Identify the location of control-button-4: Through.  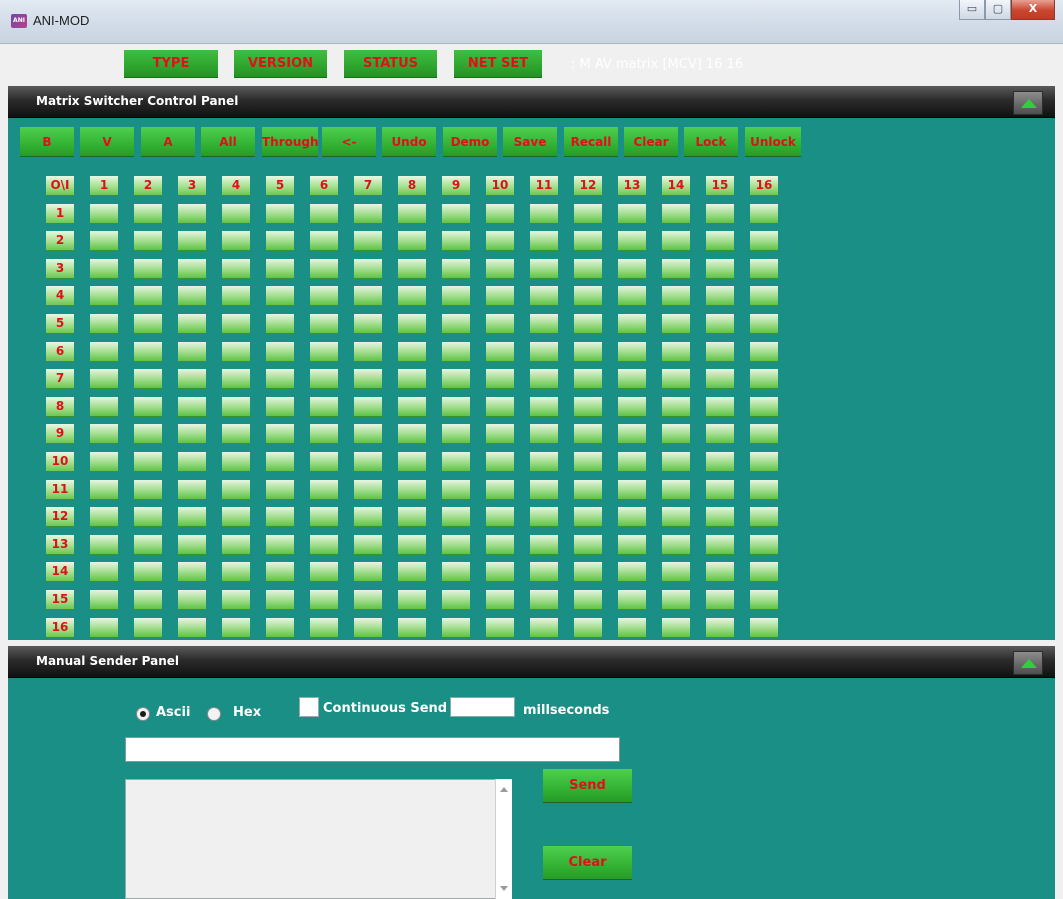
(290, 141).